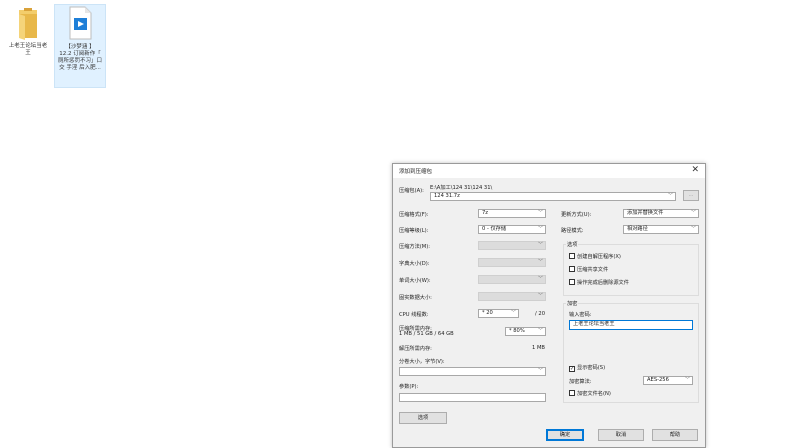 This screenshot has height=448, width=800. Describe the element at coordinates (411, 191) in the screenshot. I see `archive-label: 压缩包(A):` at that location.